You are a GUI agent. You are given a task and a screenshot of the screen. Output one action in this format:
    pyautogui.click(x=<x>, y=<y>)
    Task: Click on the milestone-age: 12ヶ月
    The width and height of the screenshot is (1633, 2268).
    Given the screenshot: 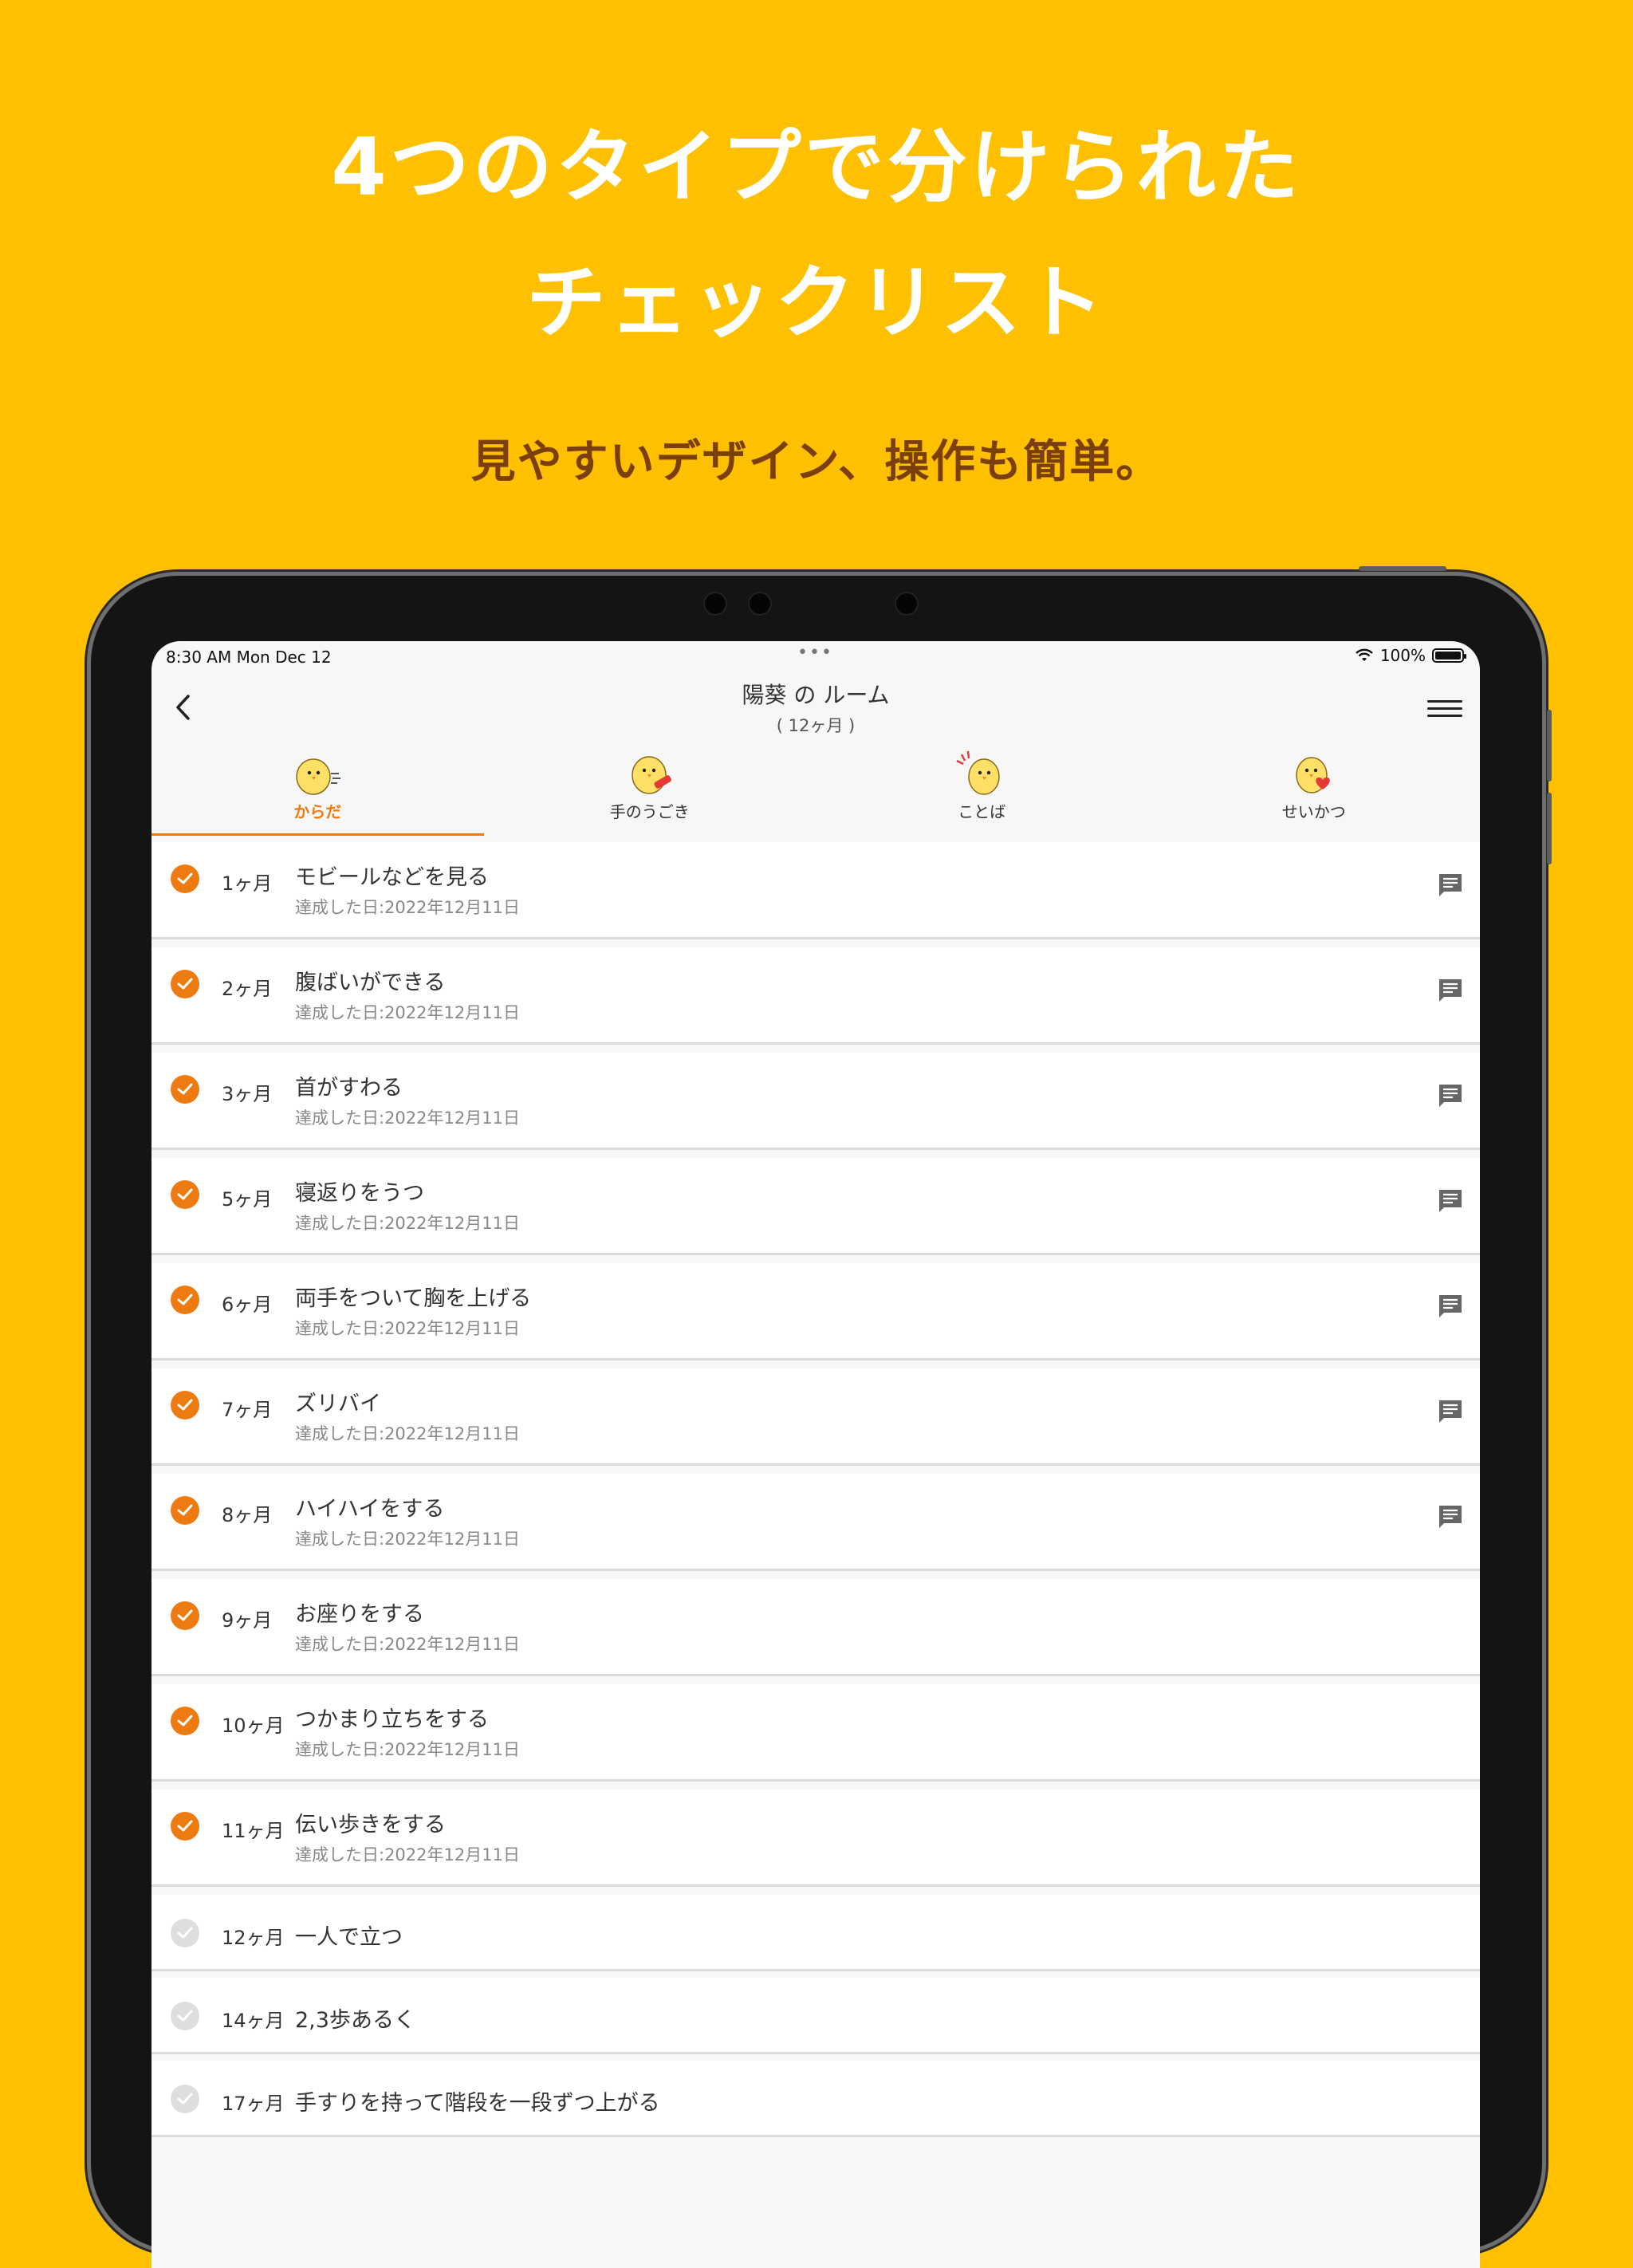 What is the action you would take?
    pyautogui.click(x=253, y=1938)
    